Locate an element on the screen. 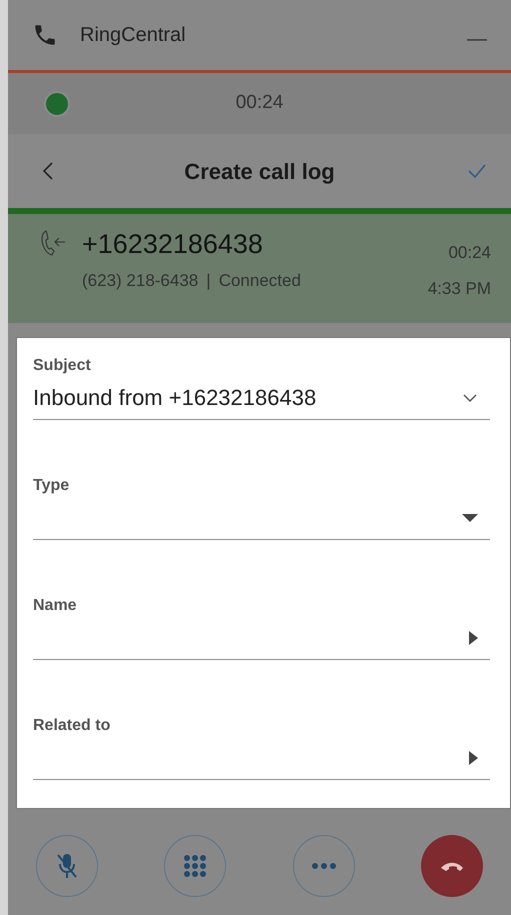 This screenshot has width=511, height=915. more-button is located at coordinates (323, 866).